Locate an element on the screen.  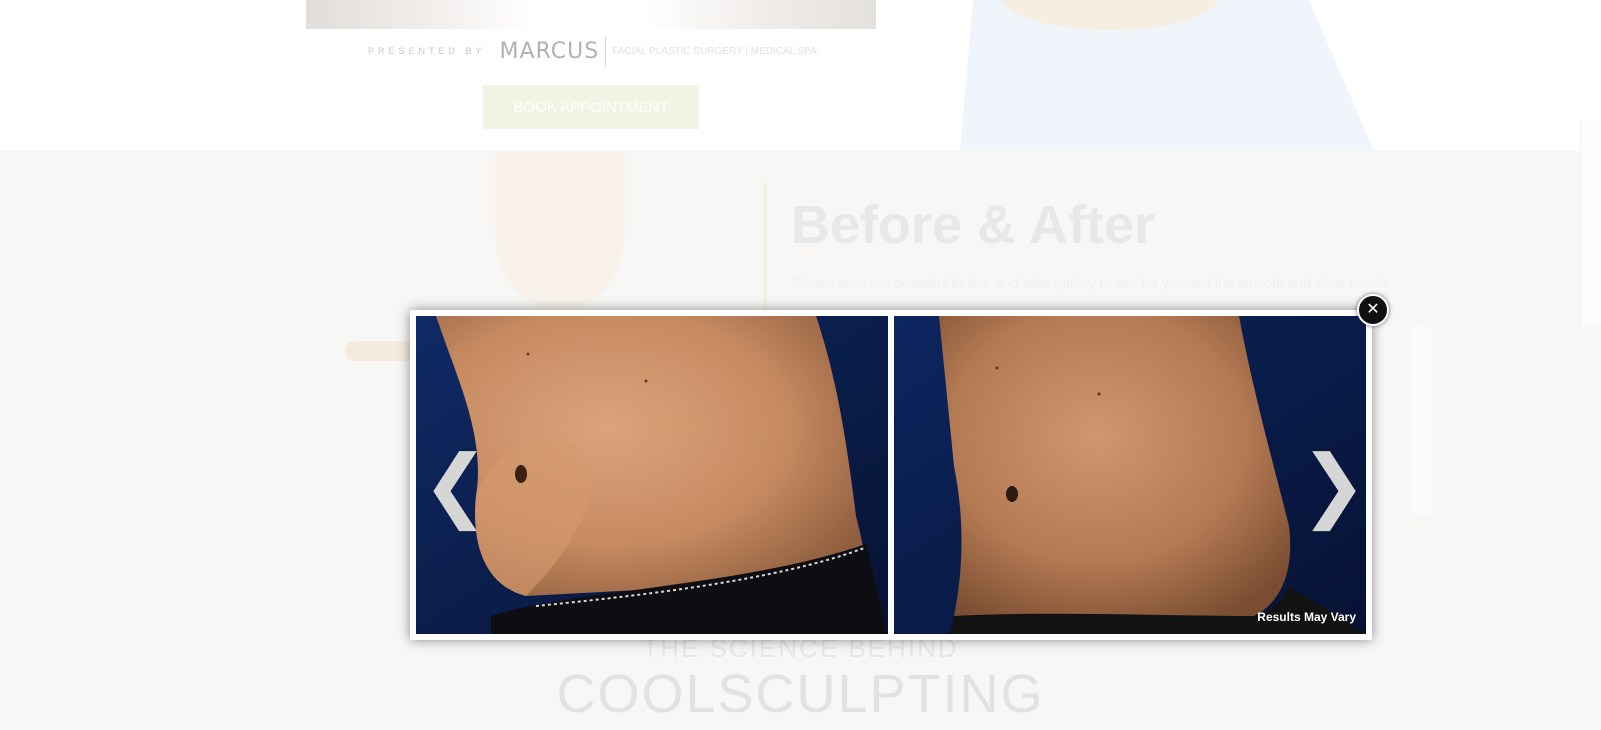
next-arrow-icon: ❯ is located at coordinates (1333, 485).